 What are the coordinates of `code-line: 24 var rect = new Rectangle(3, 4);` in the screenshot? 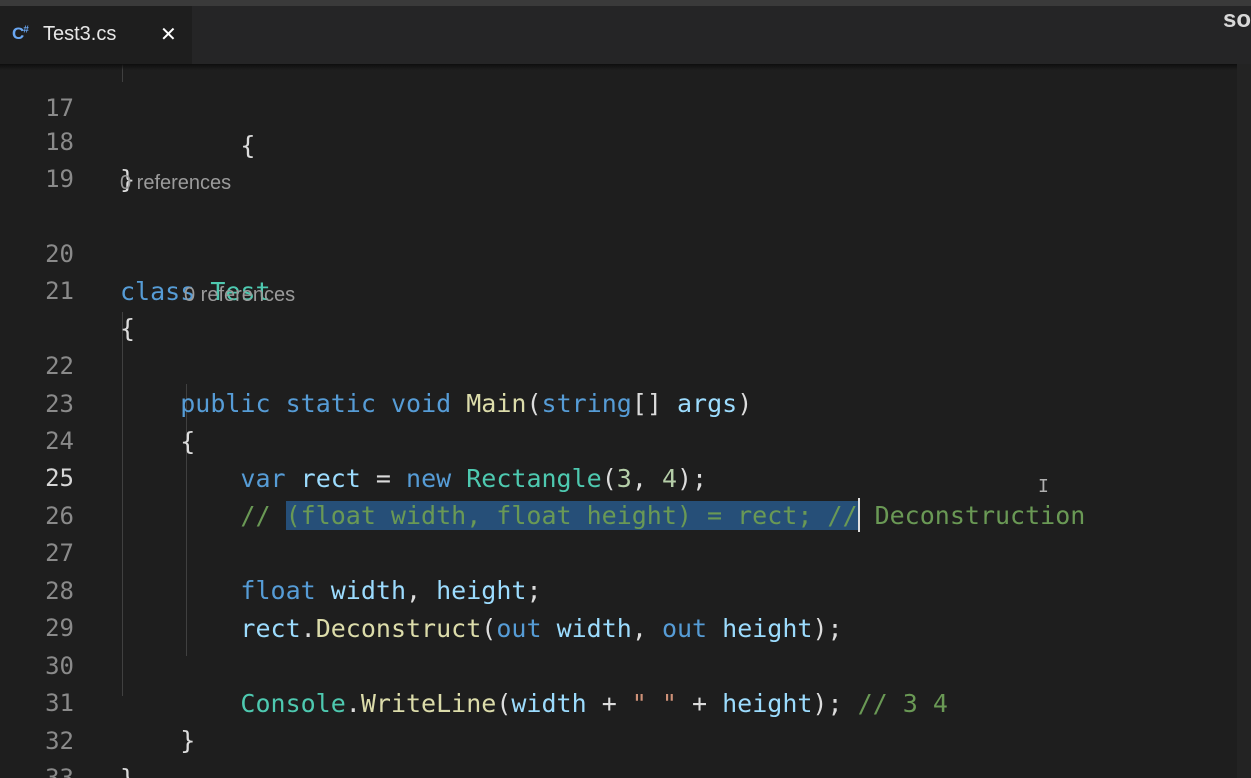 It's located at (617, 438).